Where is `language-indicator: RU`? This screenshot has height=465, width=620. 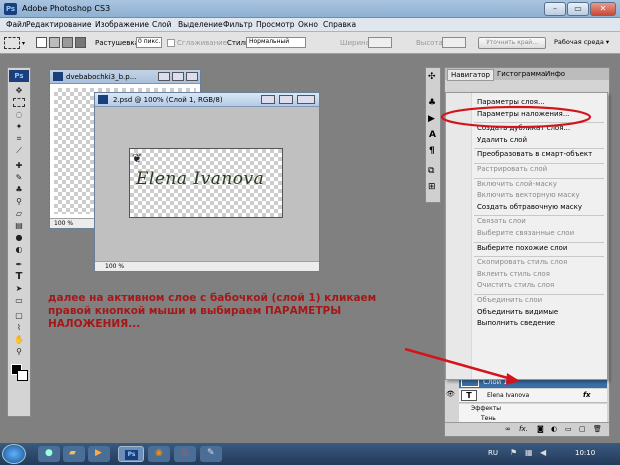
language-indicator: RU is located at coordinates (493, 453).